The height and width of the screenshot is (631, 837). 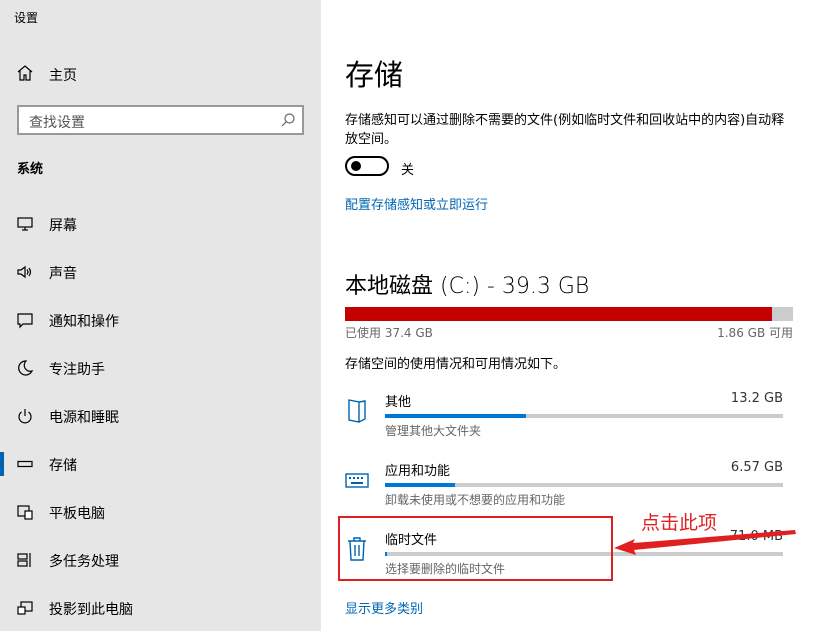 What do you see at coordinates (160, 224) in the screenshot?
I see `sidebar-item-display: 屏幕` at bounding box center [160, 224].